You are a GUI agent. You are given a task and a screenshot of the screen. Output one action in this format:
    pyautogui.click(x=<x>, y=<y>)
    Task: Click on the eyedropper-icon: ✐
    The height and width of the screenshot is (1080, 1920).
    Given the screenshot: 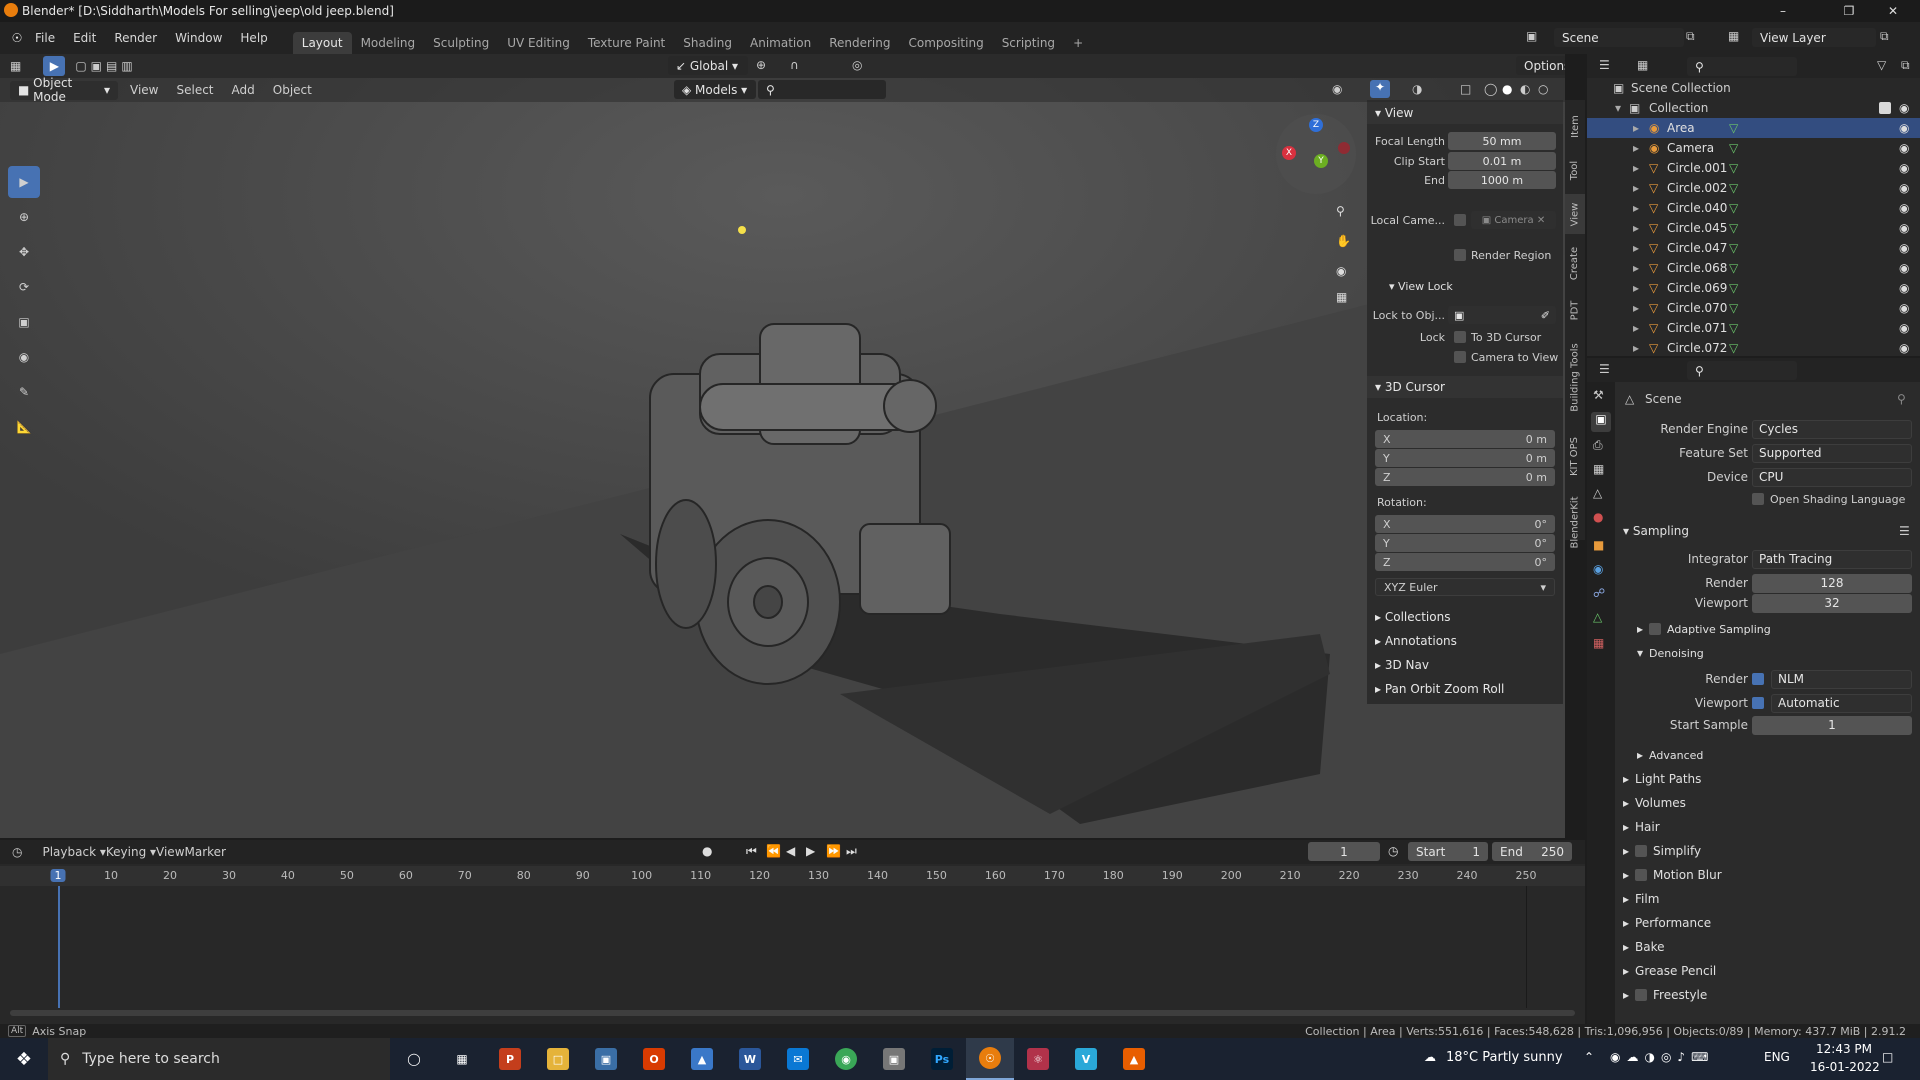 What is the action you would take?
    pyautogui.click(x=1545, y=315)
    